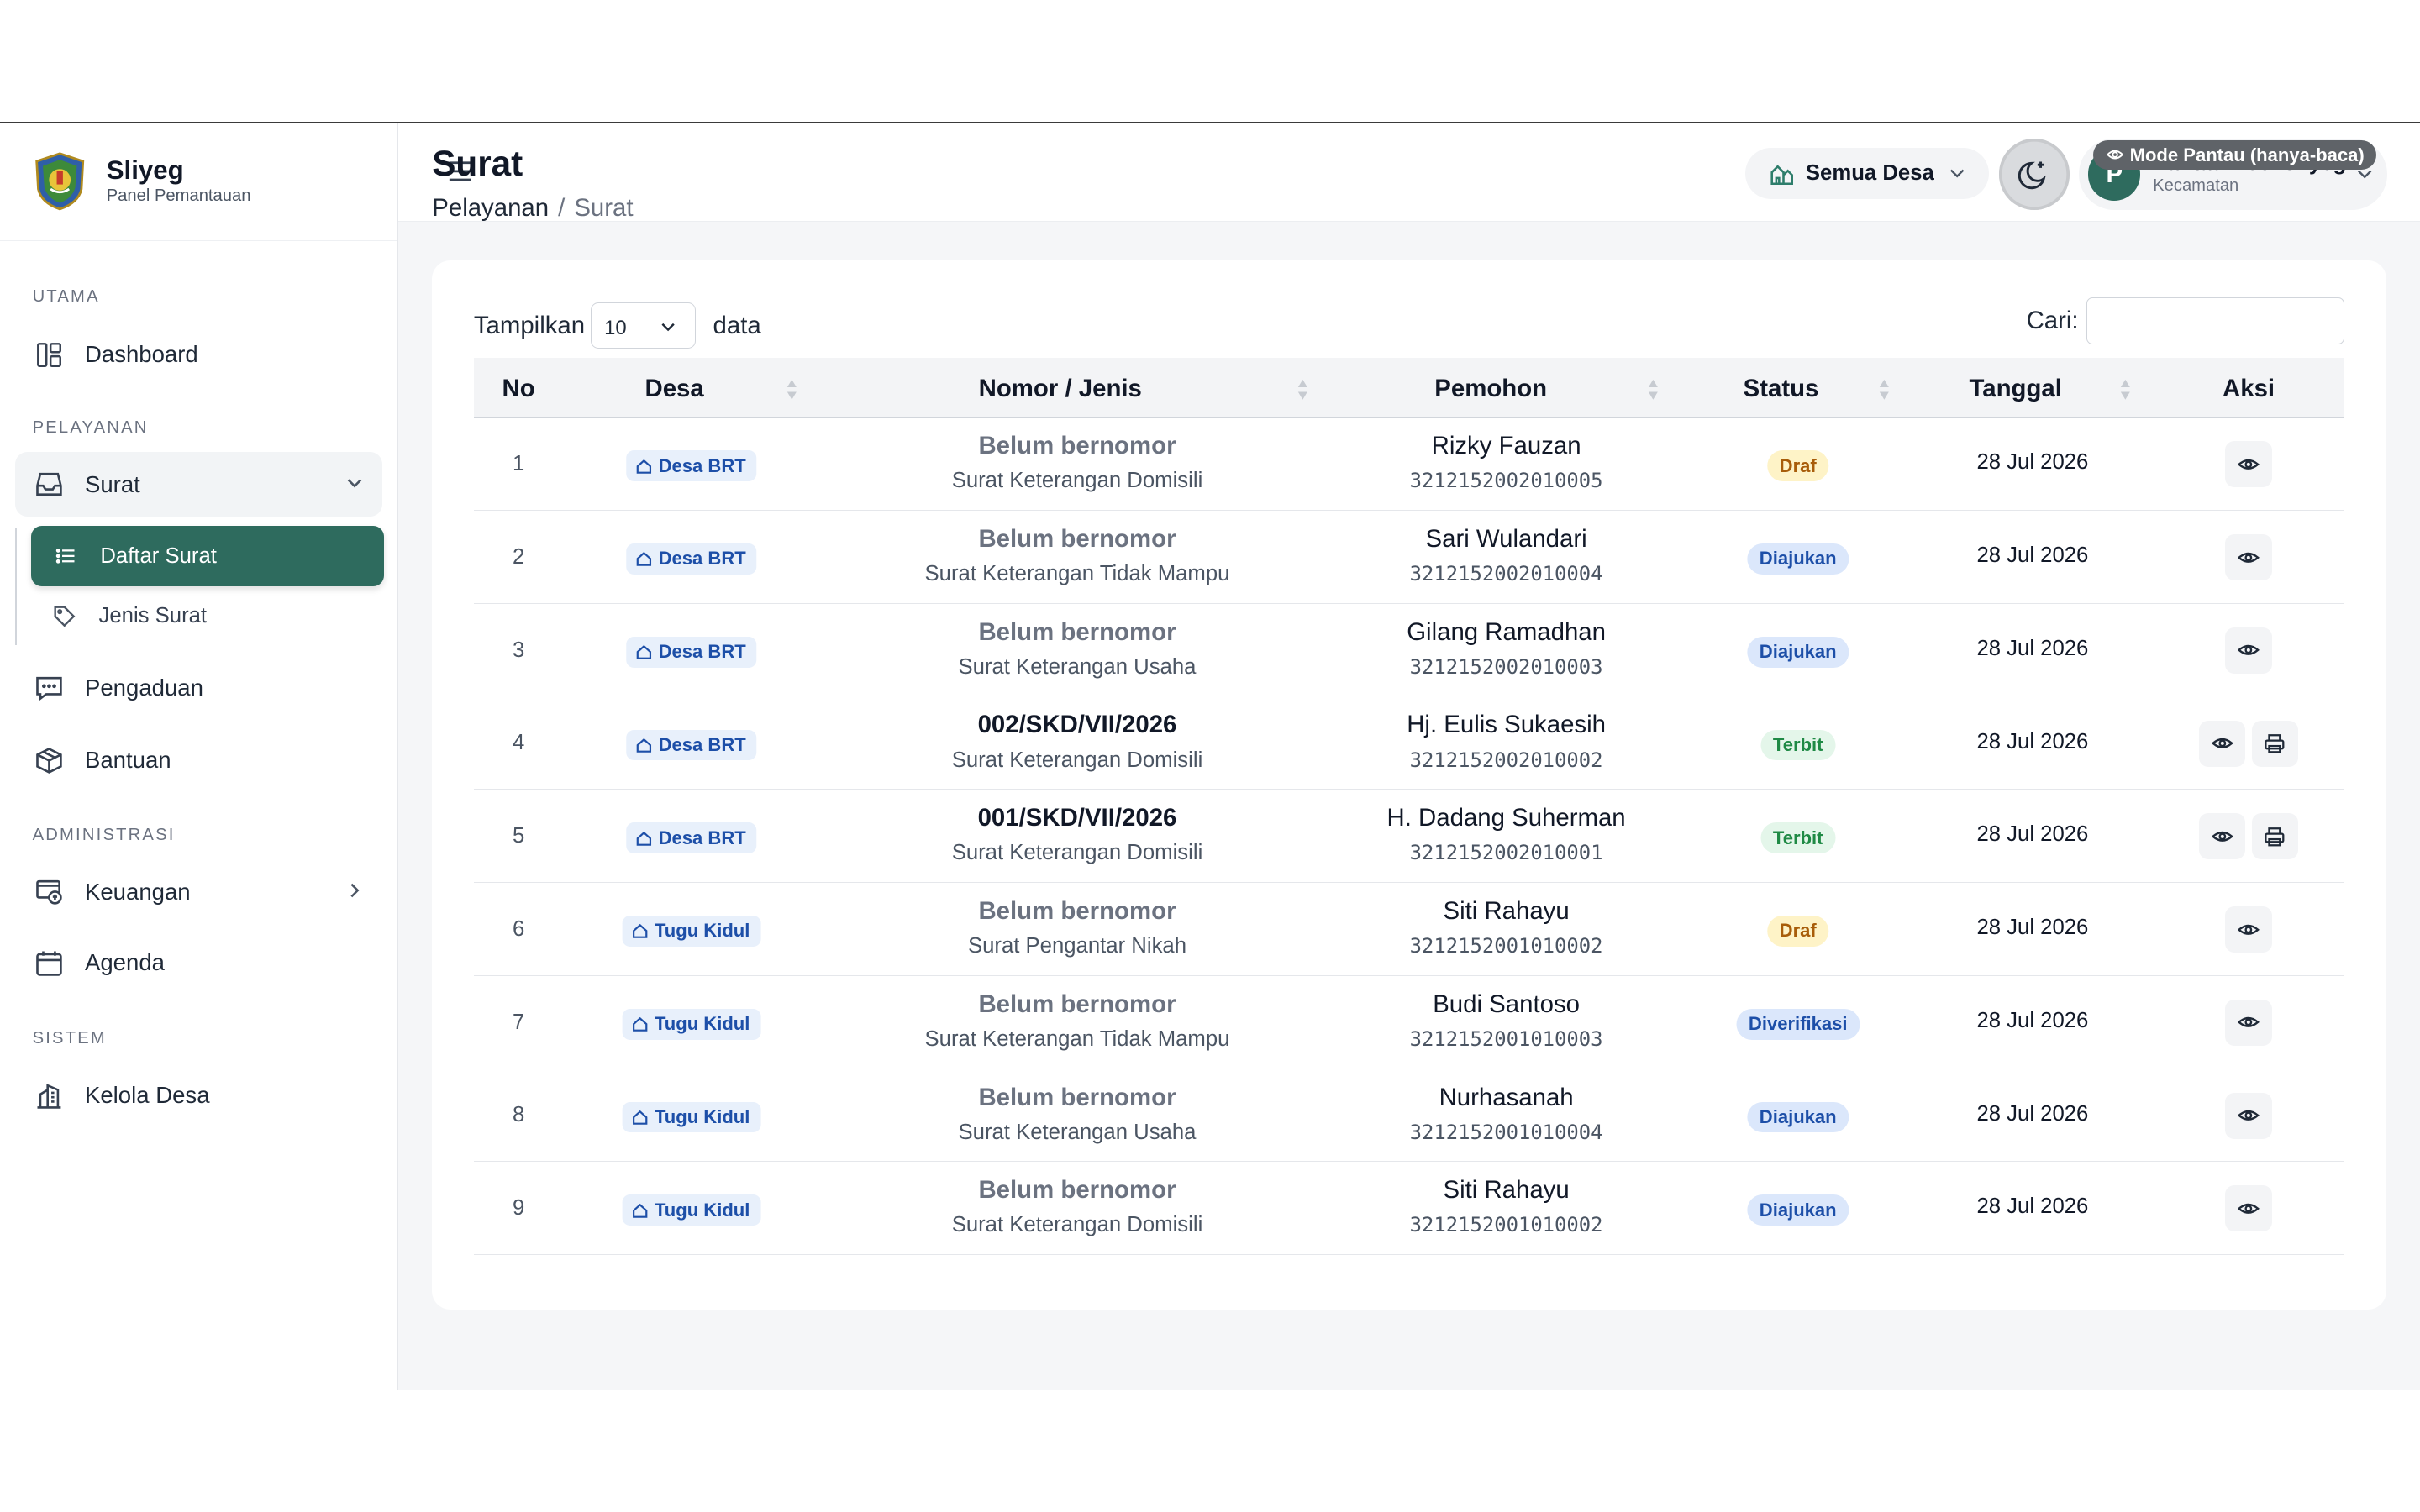  What do you see at coordinates (518, 928) in the screenshot?
I see `row-number: 6` at bounding box center [518, 928].